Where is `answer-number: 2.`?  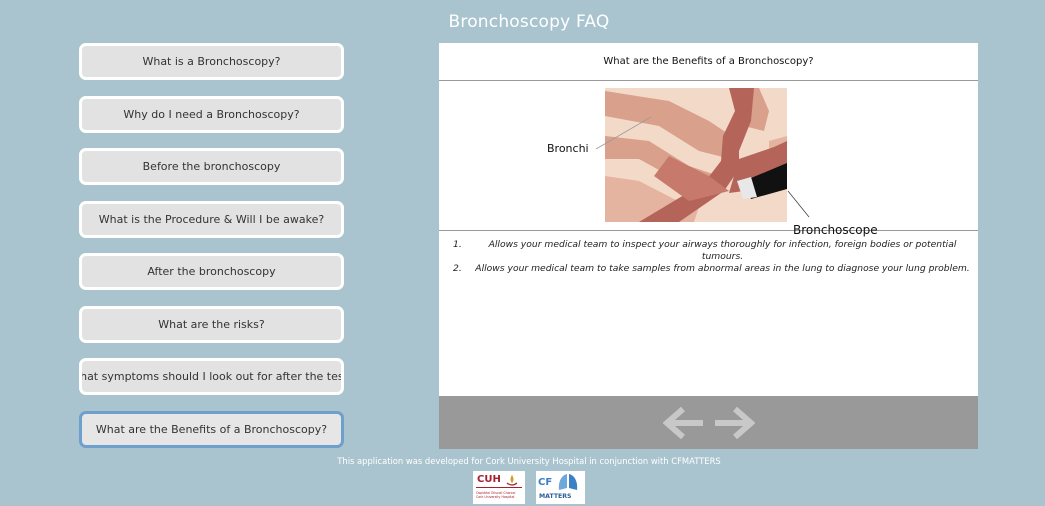
answer-number: 2. is located at coordinates (457, 269).